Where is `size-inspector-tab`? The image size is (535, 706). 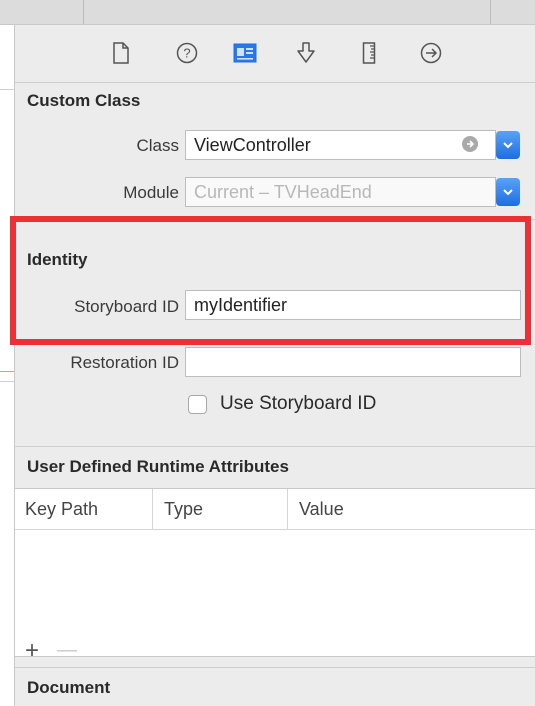
size-inspector-tab is located at coordinates (369, 53).